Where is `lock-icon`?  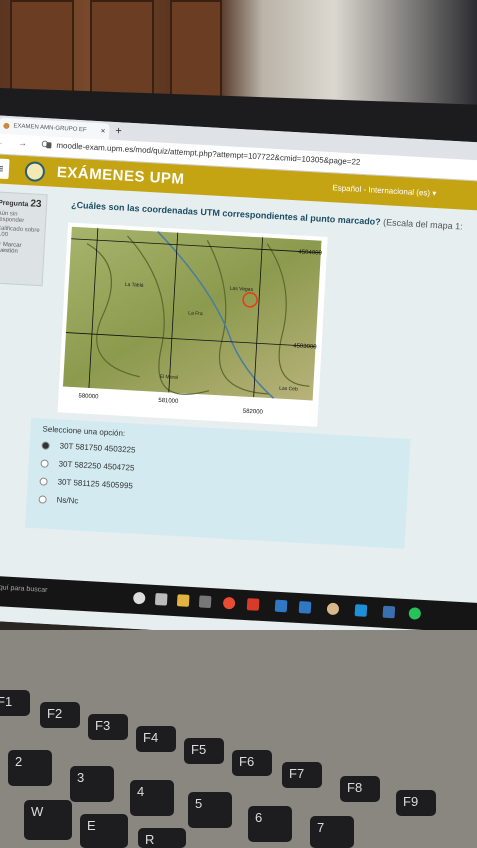
lock-icon is located at coordinates (49, 145).